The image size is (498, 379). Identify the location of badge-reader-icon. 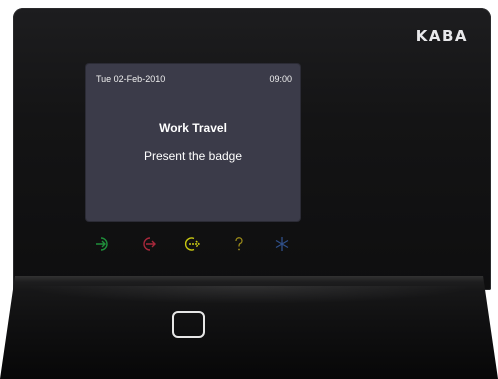
(188, 324).